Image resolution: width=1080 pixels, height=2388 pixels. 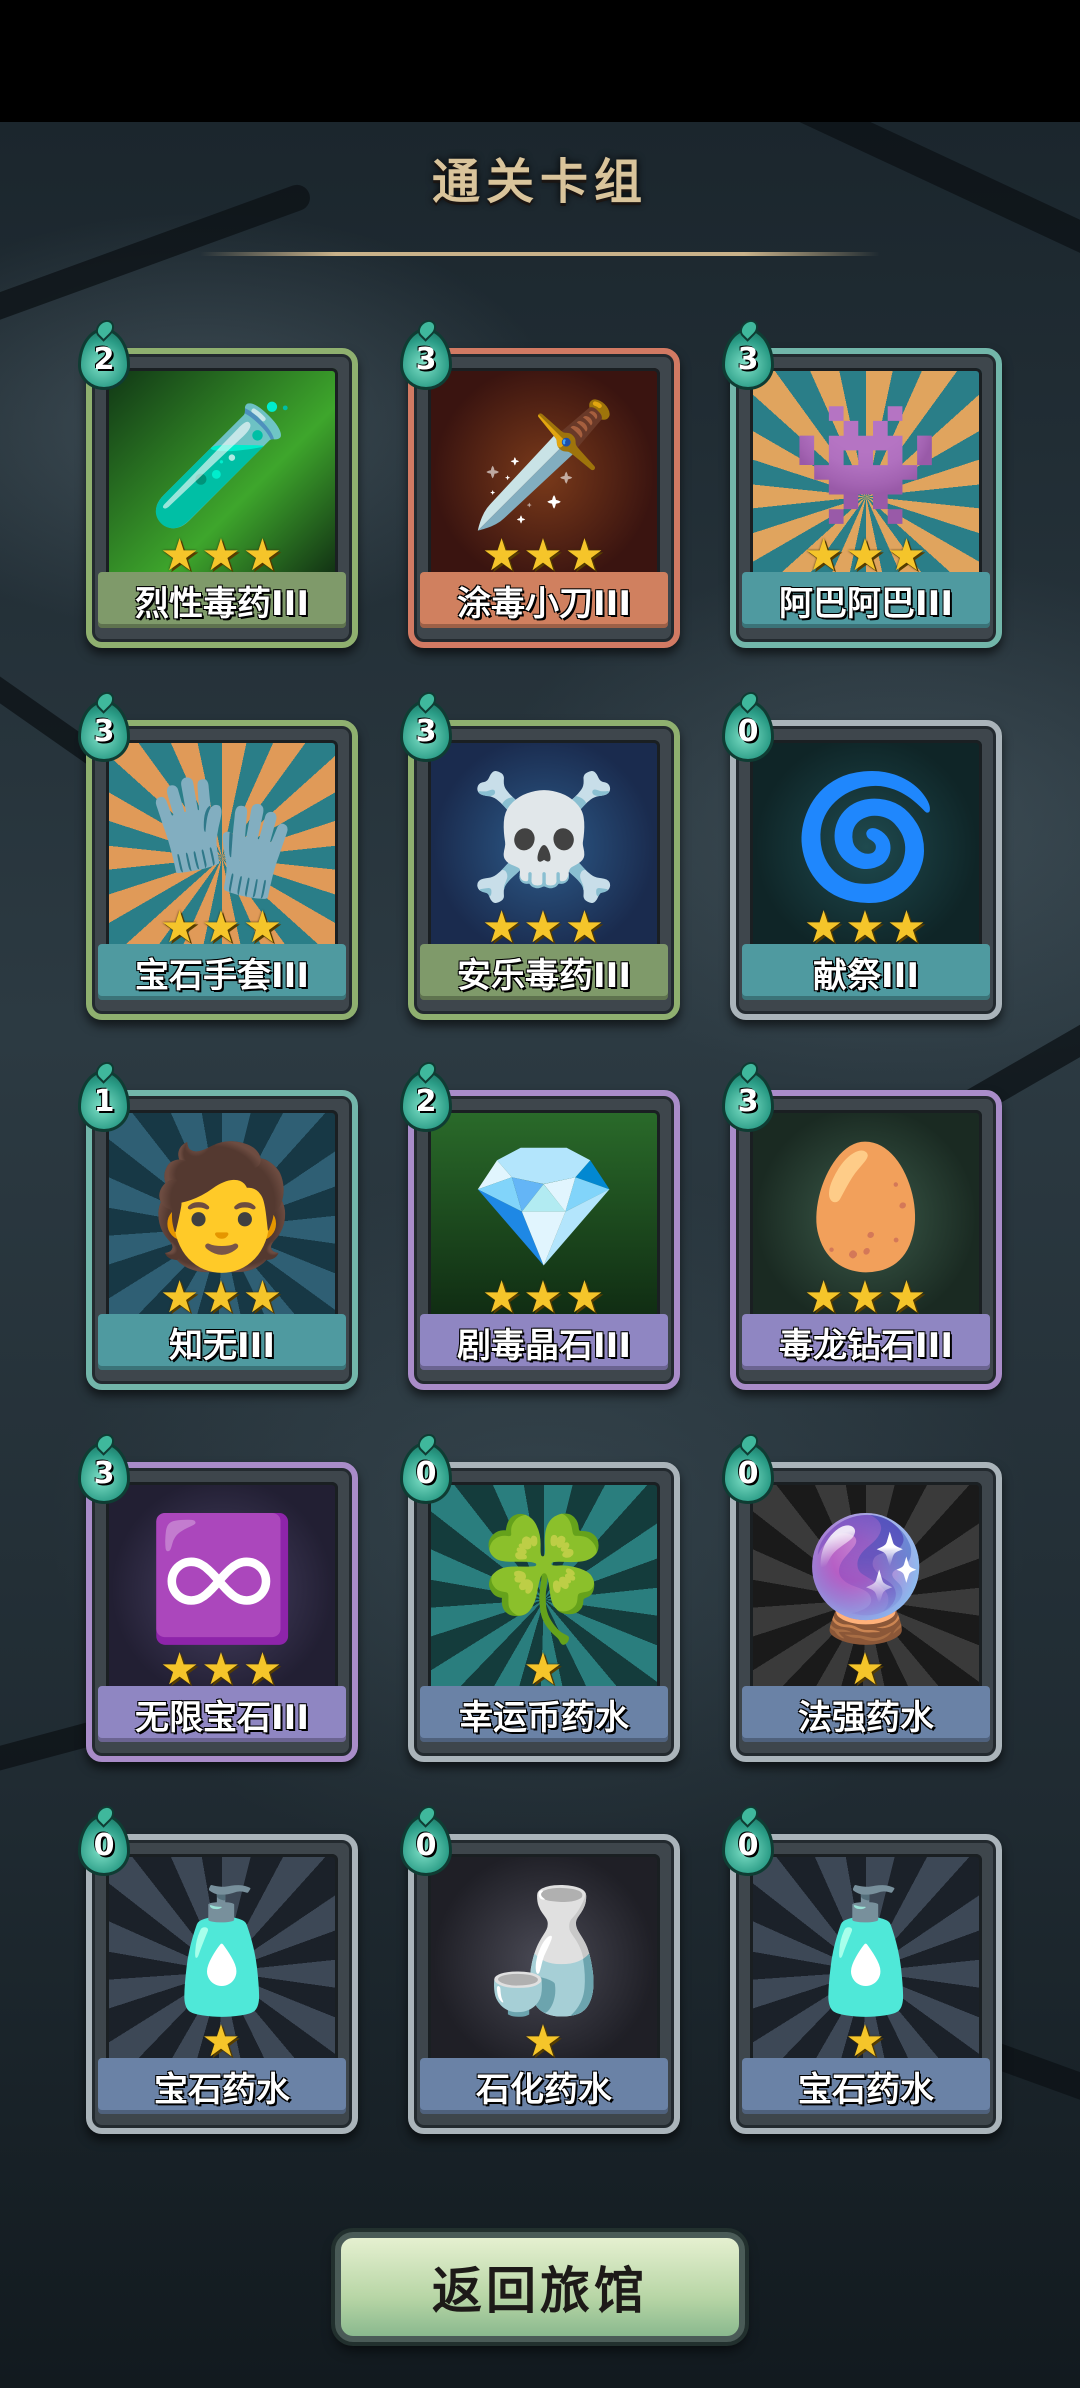 I want to click on deck-card: 🍶 ★ 石化药水 0, so click(x=540, y=1974).